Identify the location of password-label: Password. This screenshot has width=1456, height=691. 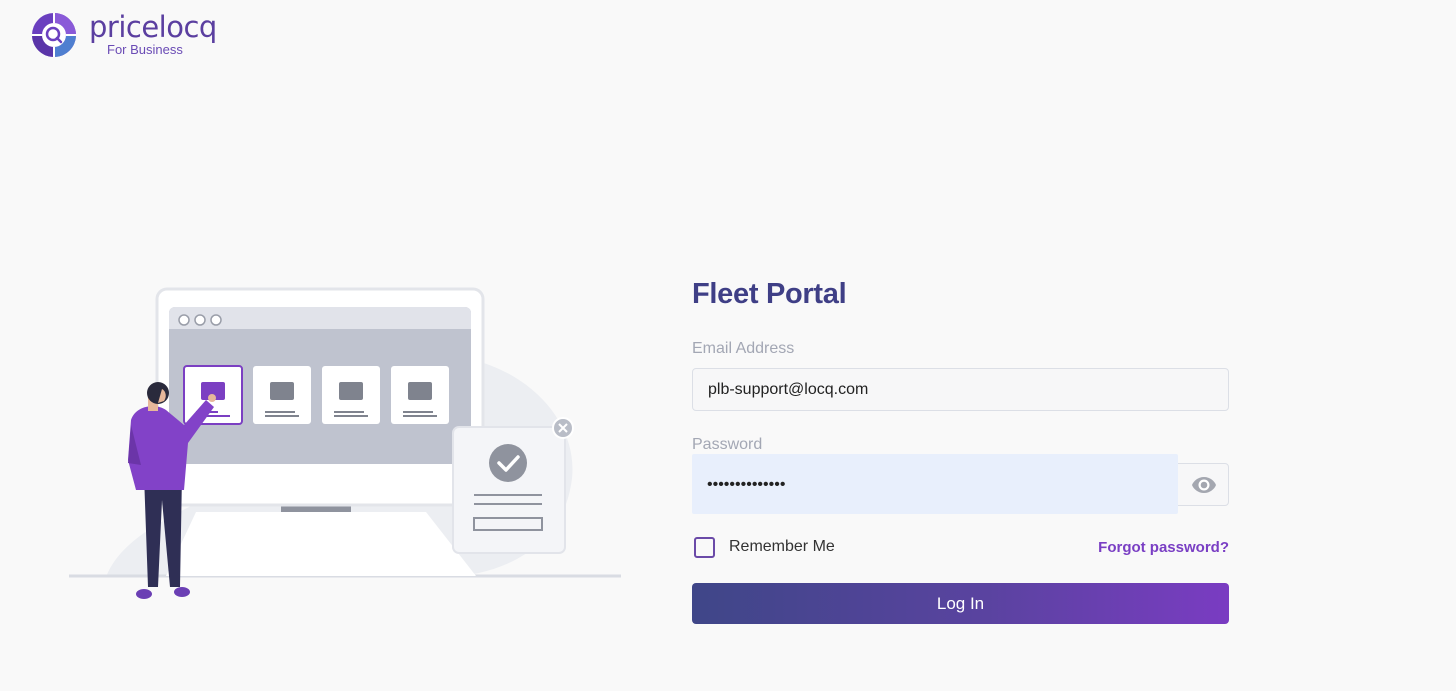
(727, 444).